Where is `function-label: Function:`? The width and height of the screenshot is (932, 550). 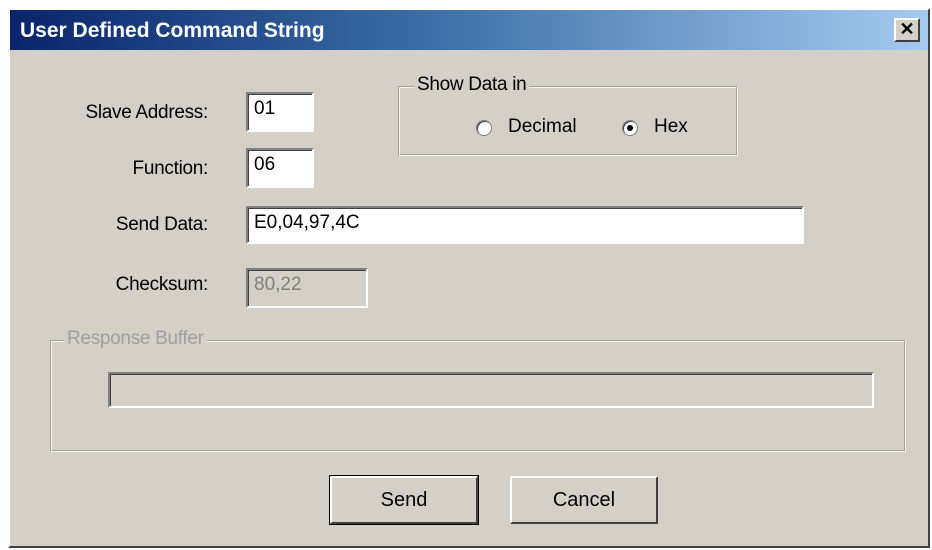
function-label: Function: is located at coordinates (170, 168).